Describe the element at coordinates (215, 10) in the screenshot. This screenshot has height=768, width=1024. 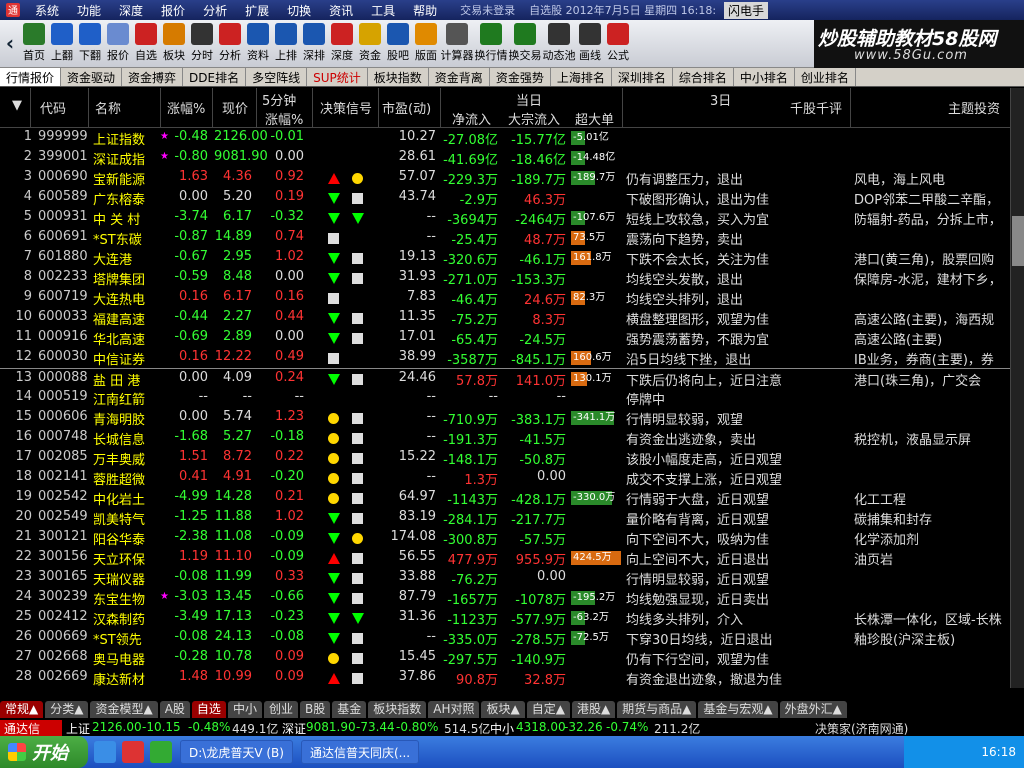
I see `menu-item: 分析` at that location.